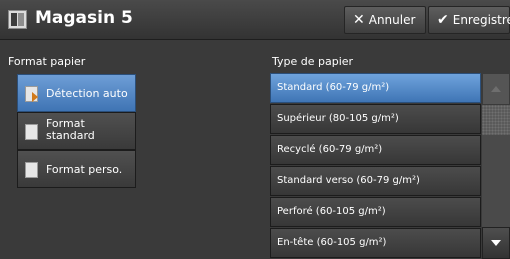 The image size is (510, 259). I want to click on format-option-label: Format standard, so click(70, 129).